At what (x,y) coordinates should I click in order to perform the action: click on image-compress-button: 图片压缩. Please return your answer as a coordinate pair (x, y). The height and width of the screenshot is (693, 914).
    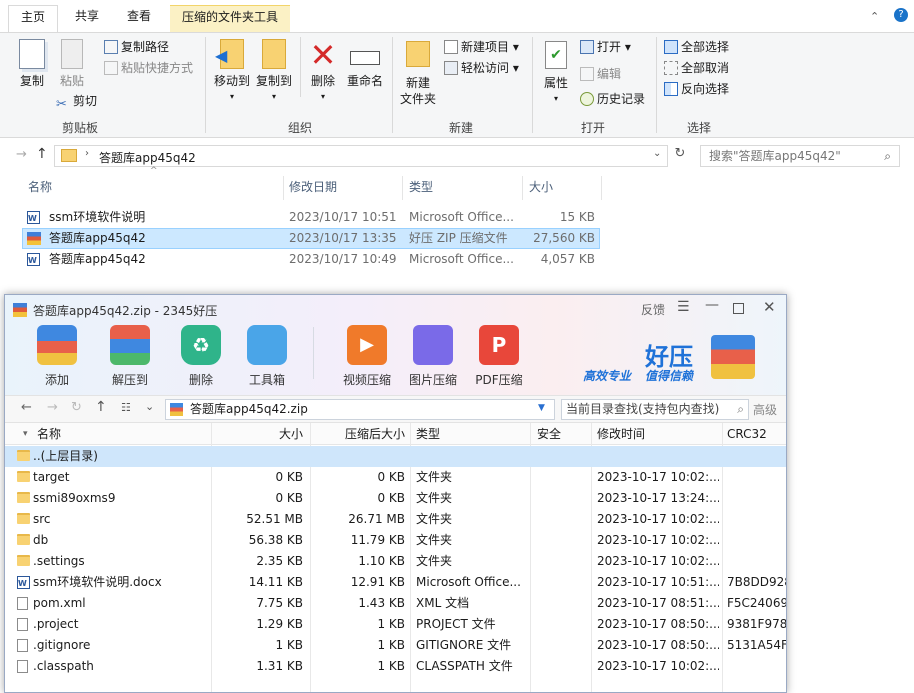
    Looking at the image, I should click on (433, 356).